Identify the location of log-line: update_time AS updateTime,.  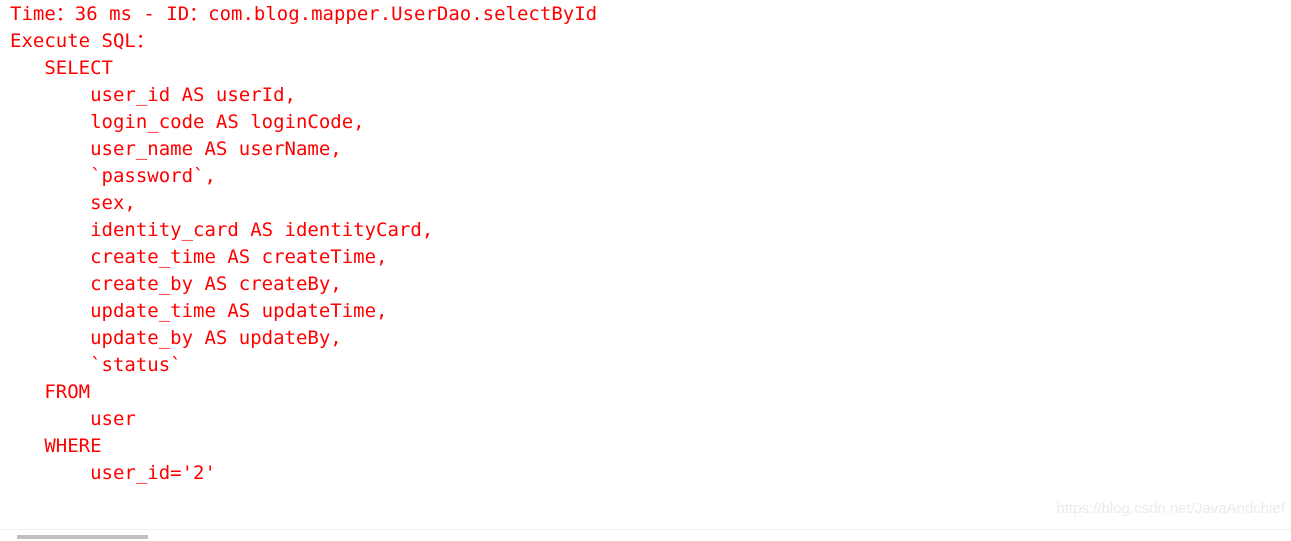
(199, 311).